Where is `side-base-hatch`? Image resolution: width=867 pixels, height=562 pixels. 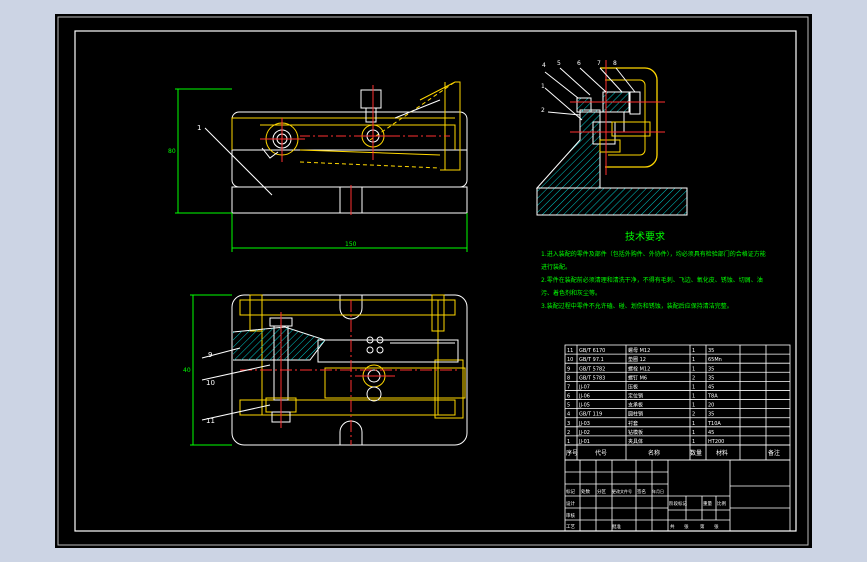 side-base-hatch is located at coordinates (612, 201).